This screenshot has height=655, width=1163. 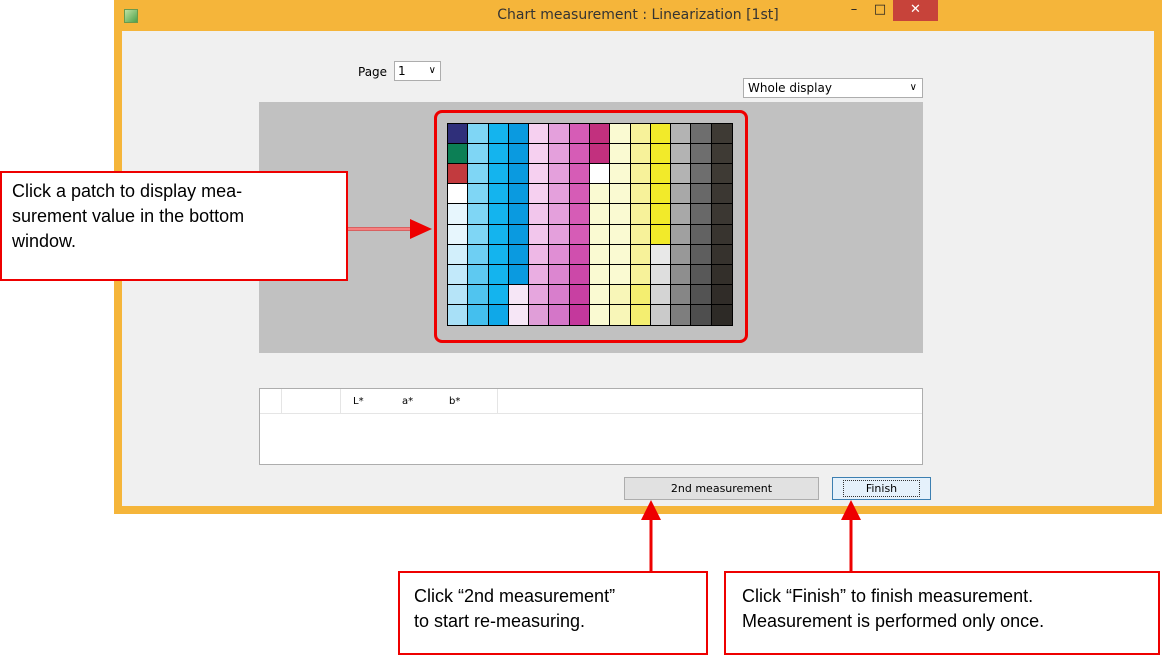 What do you see at coordinates (915, 10) in the screenshot?
I see `close-button: ✕` at bounding box center [915, 10].